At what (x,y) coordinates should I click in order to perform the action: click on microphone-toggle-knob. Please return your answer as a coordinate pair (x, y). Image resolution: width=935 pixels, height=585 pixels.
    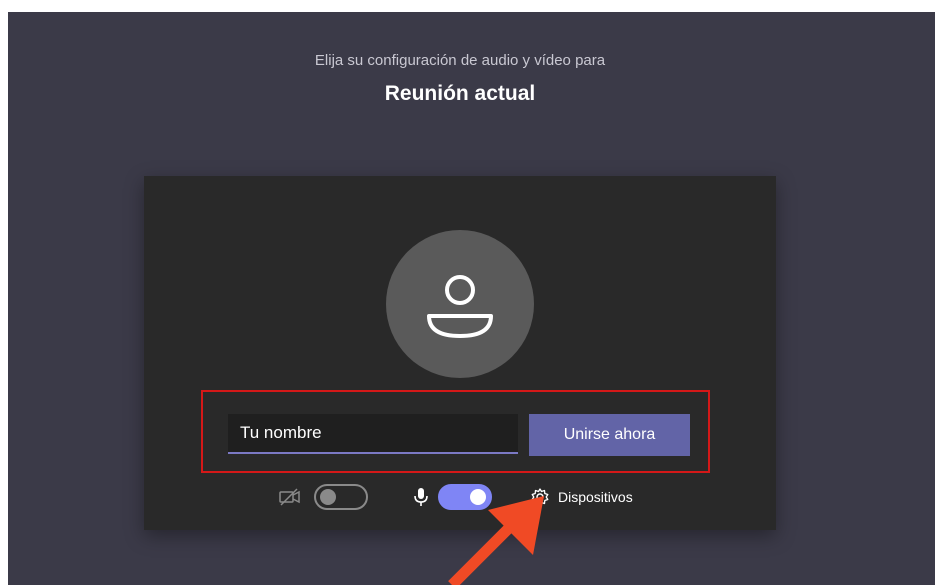
    Looking at the image, I should click on (478, 497).